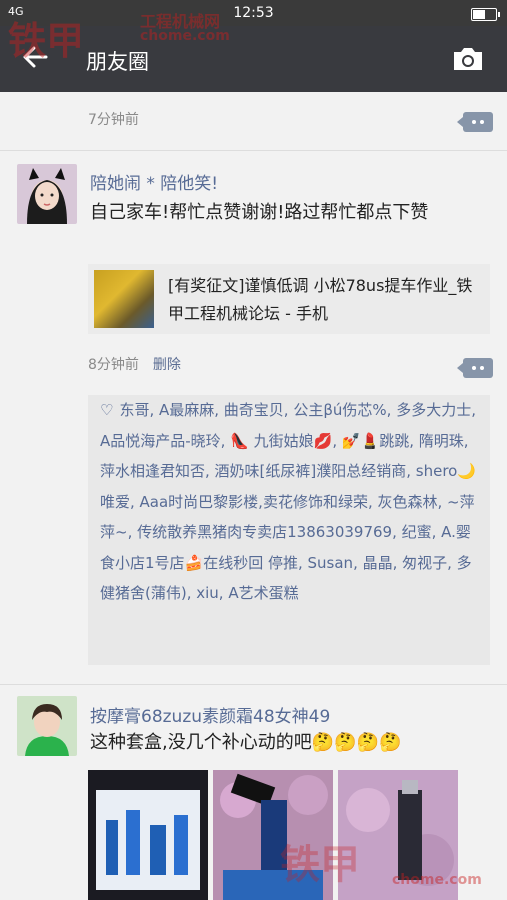  I want to click on page-title: 朋友圈, so click(117, 62).